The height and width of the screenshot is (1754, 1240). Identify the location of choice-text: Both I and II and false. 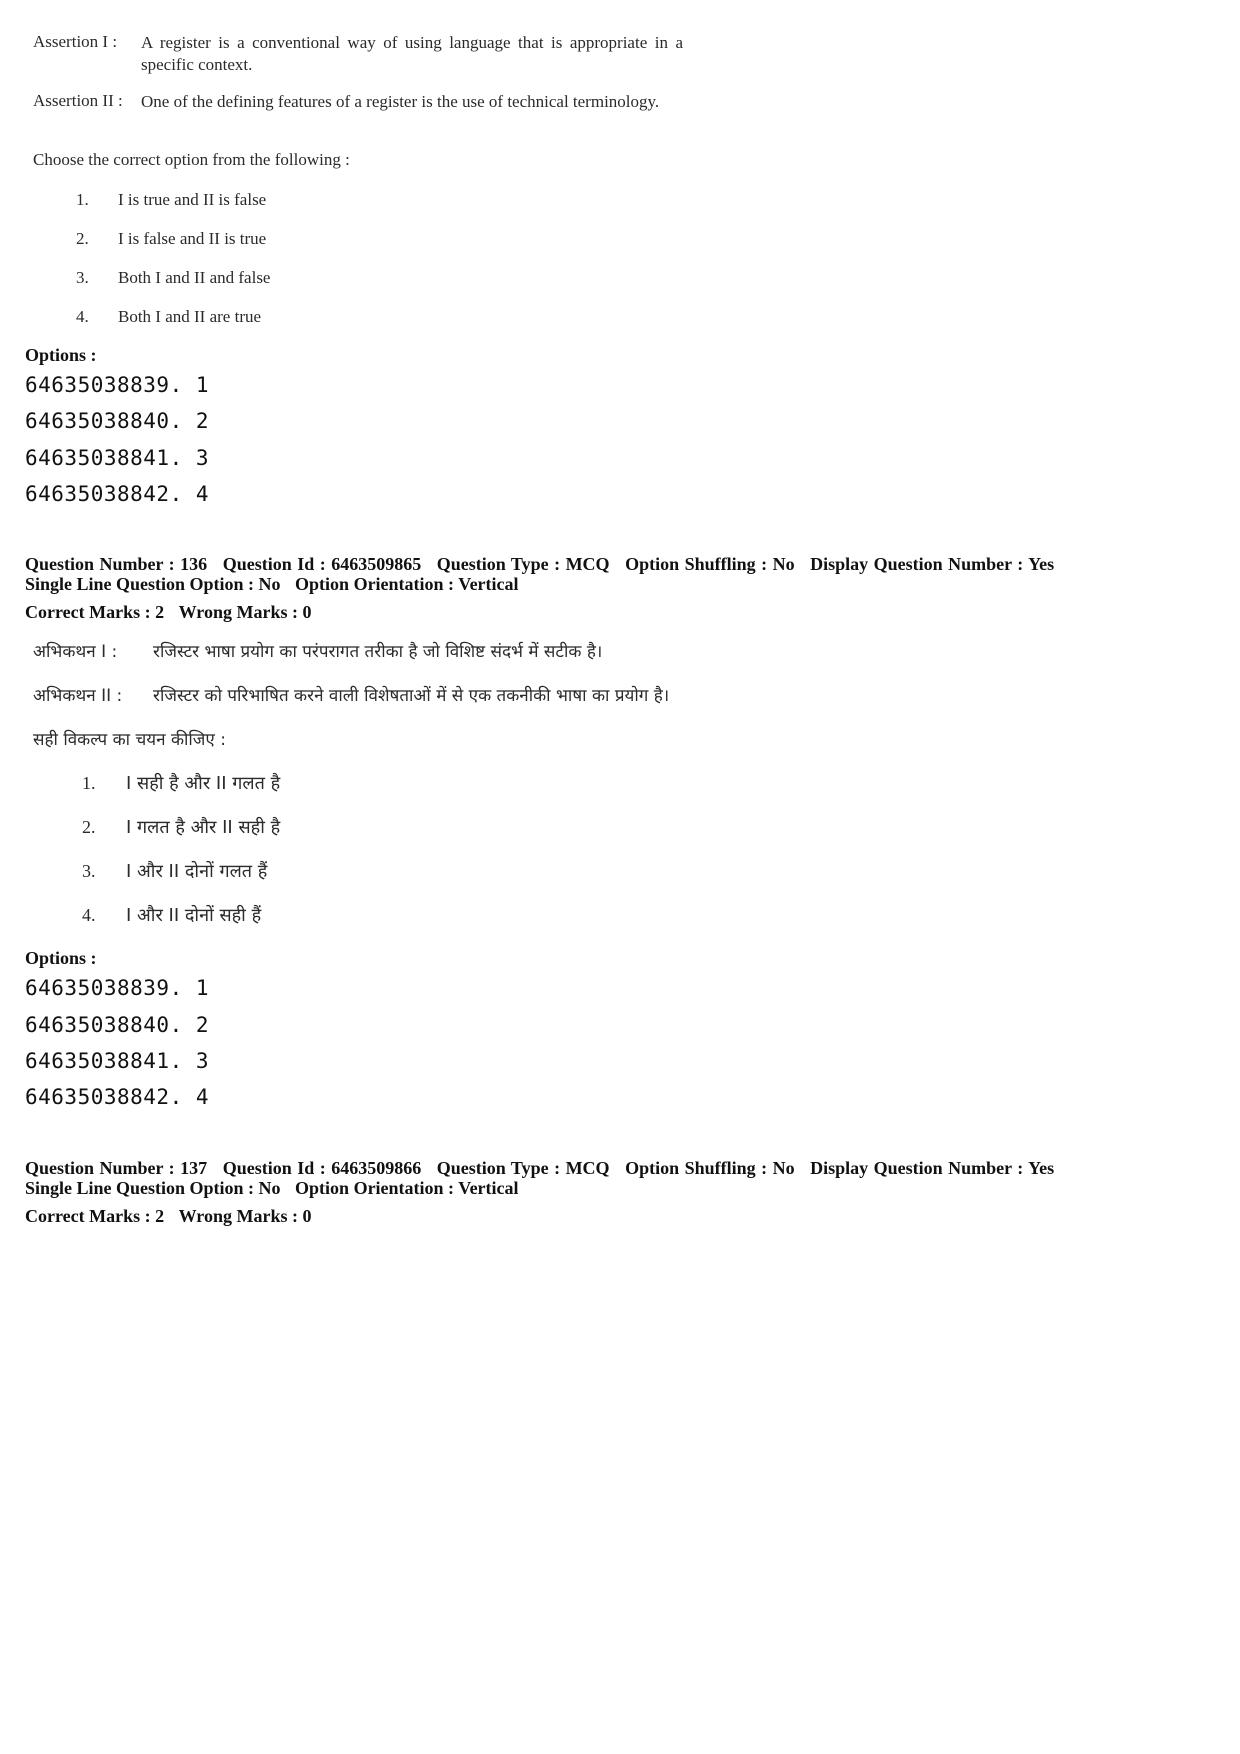
(194, 277).